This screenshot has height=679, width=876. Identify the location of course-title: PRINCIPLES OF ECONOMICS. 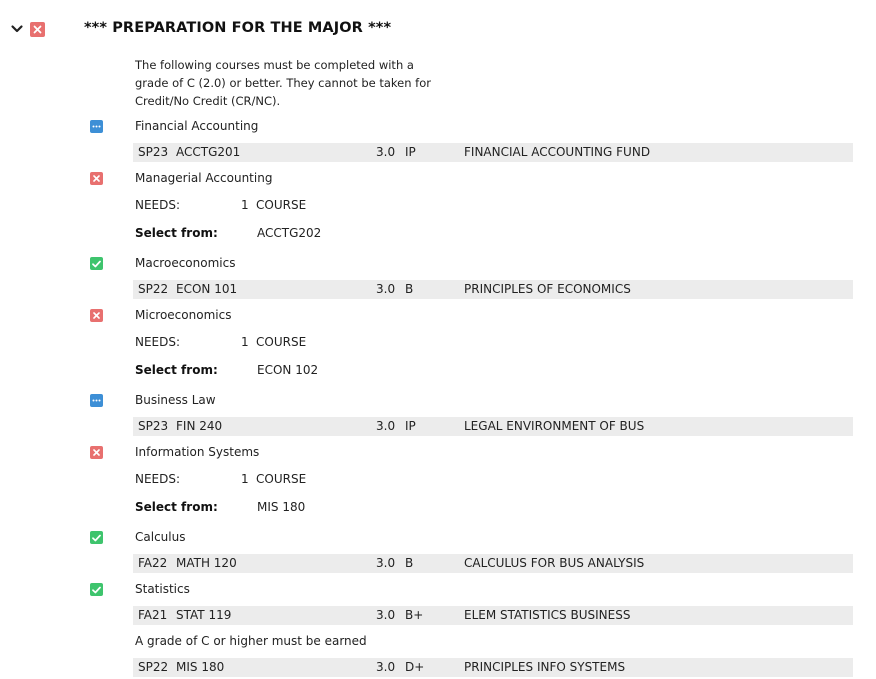
(547, 289).